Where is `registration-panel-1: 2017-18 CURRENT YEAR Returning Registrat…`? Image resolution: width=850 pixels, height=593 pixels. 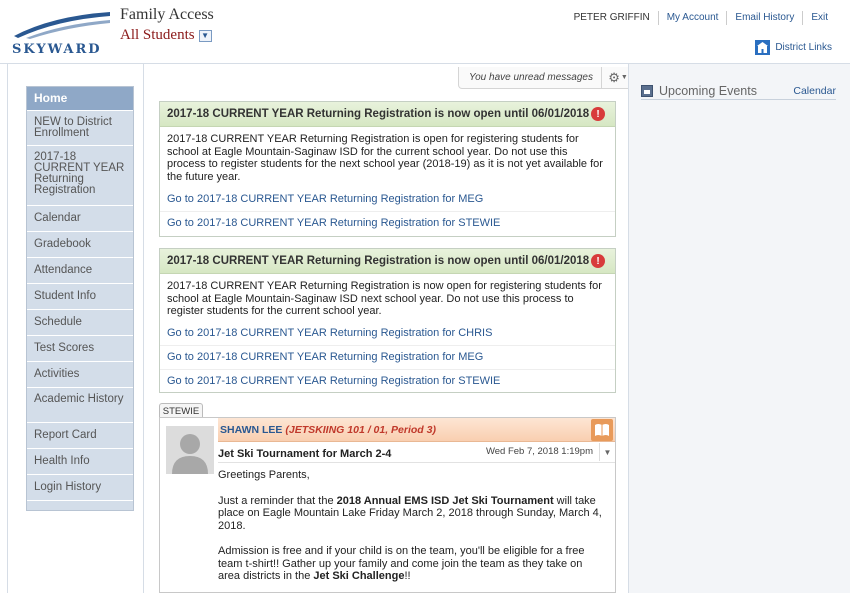 registration-panel-1: 2017-18 CURRENT YEAR Returning Registrat… is located at coordinates (387, 169).